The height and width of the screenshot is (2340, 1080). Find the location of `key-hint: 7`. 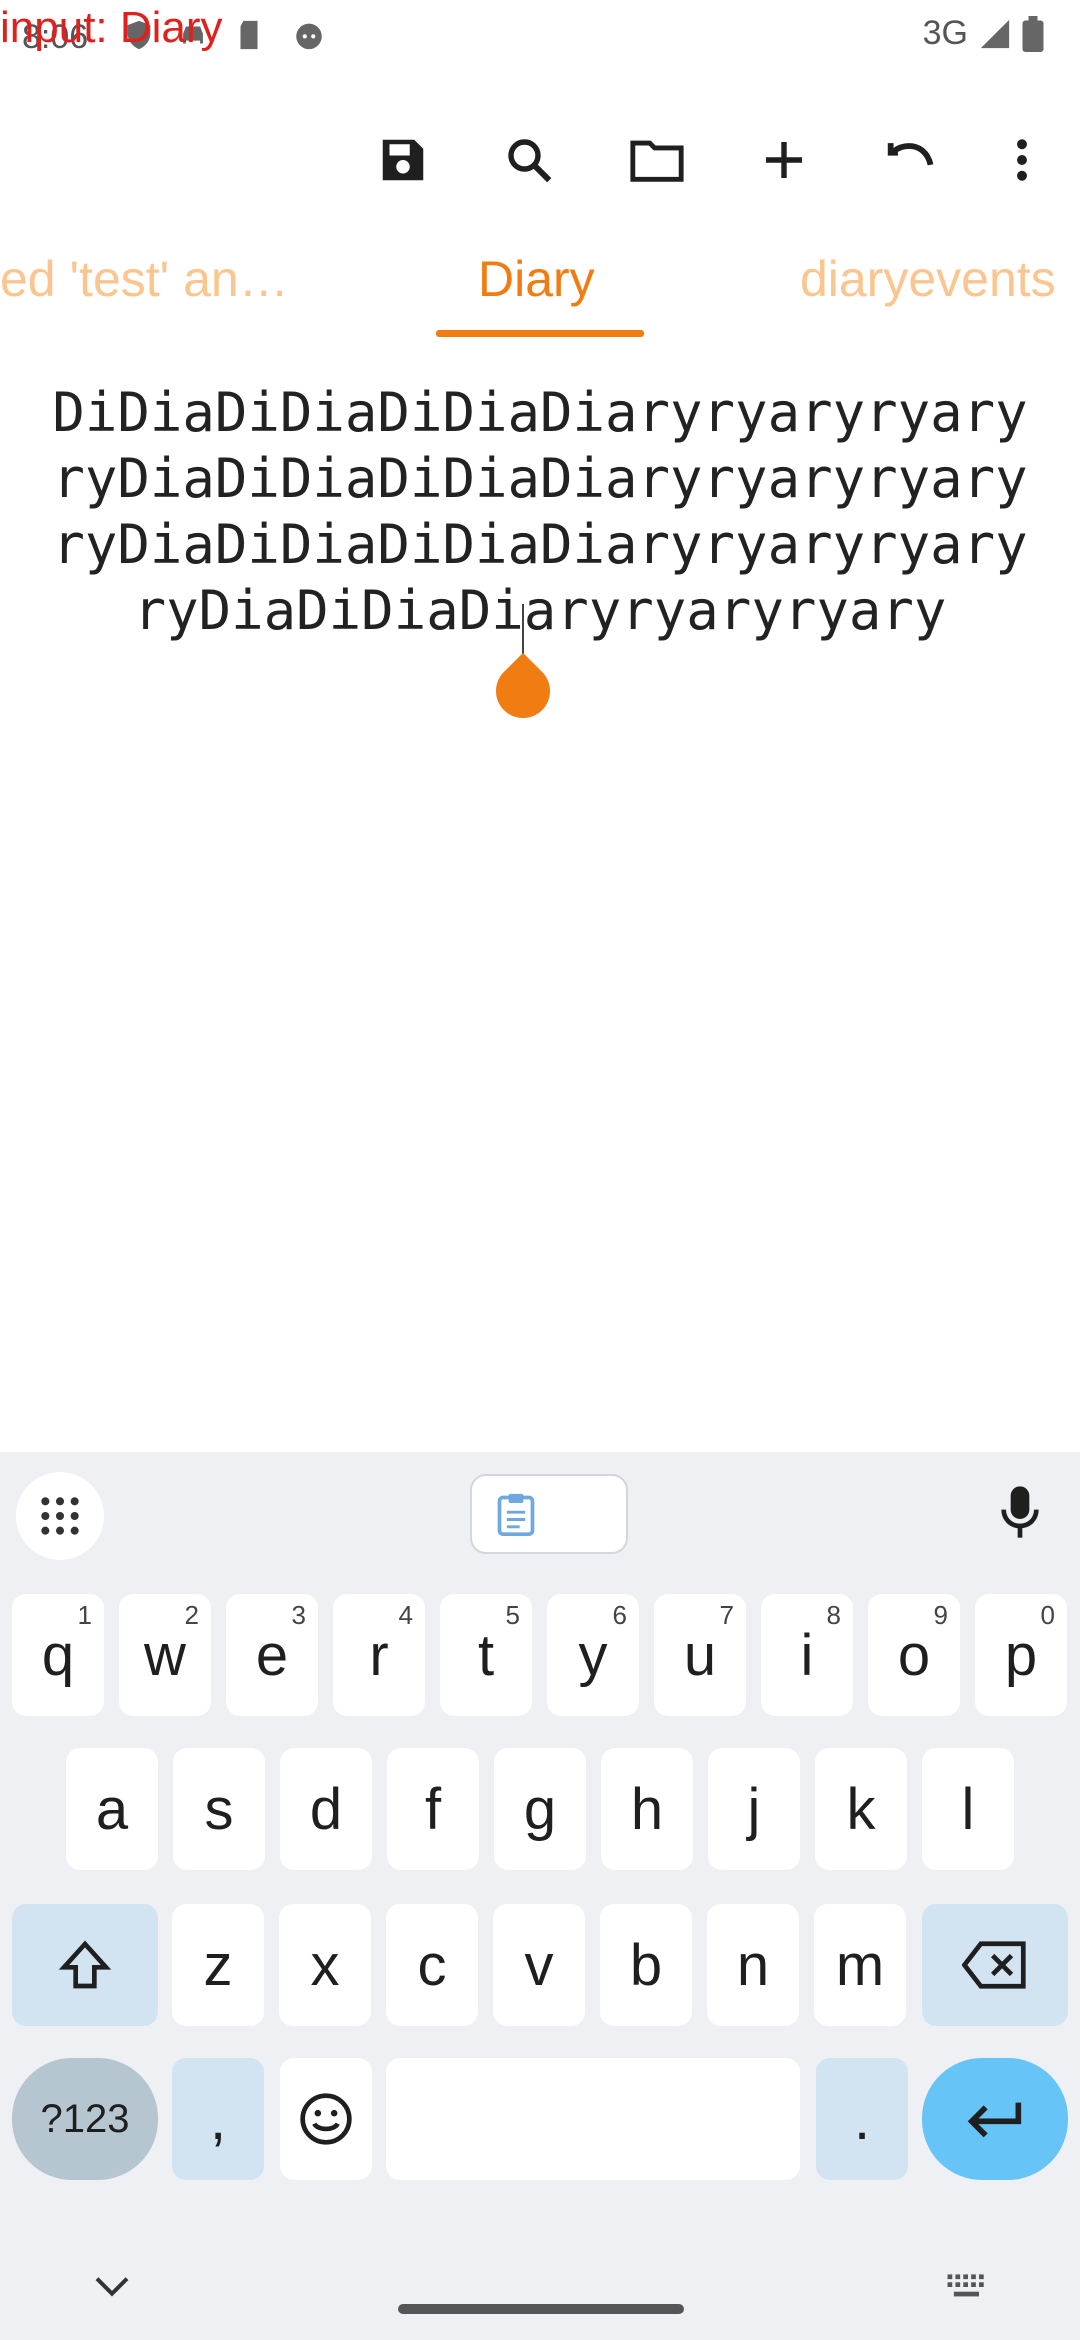

key-hint: 7 is located at coordinates (726, 1615).